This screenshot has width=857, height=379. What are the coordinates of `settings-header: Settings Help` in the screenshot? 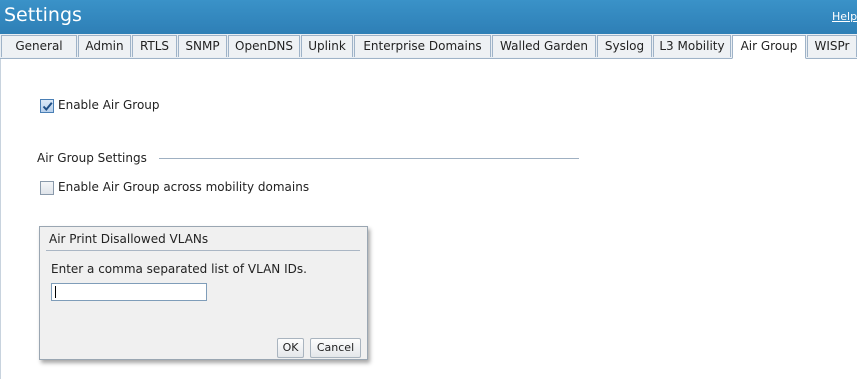 It's located at (428, 17).